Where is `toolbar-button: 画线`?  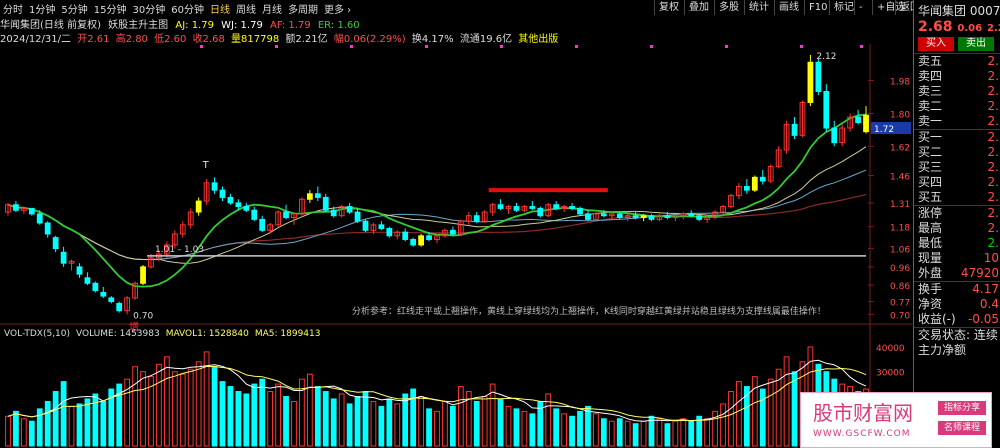
toolbar-button: 画线 is located at coordinates (788, 7).